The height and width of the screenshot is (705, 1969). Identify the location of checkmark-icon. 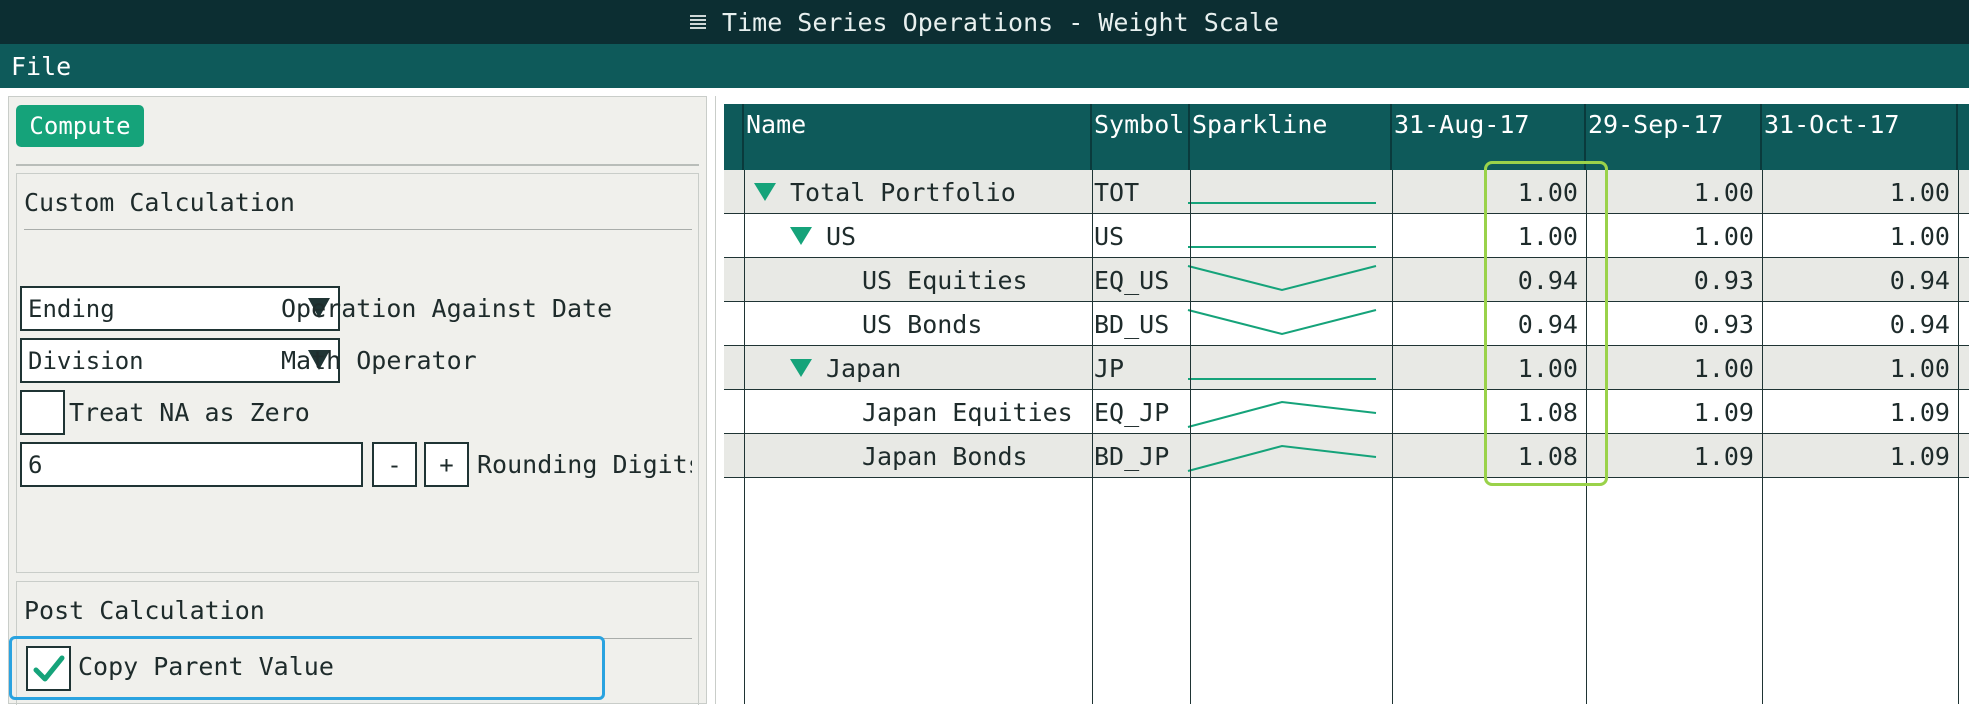
(48, 668).